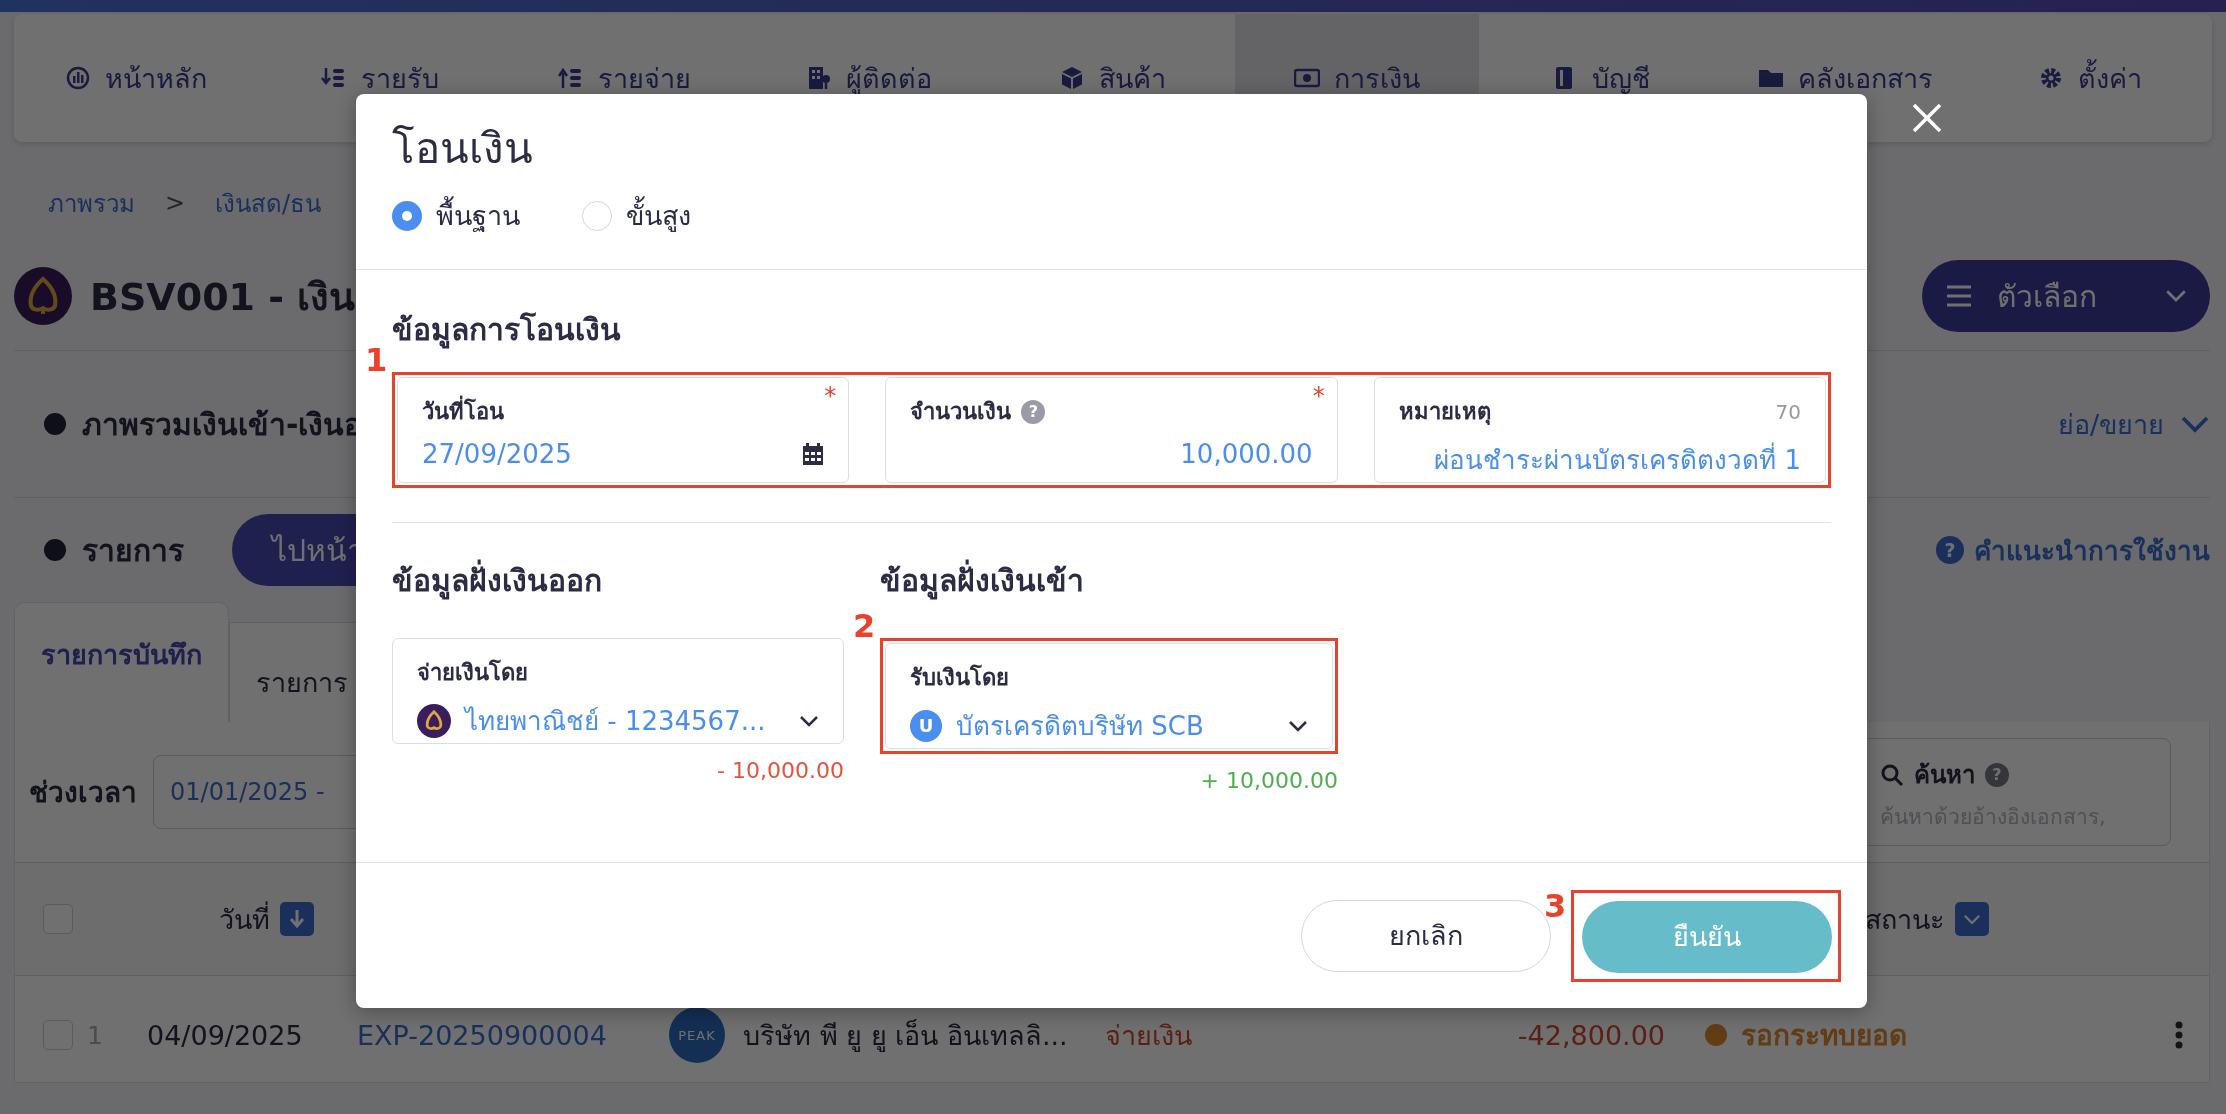 Image resolution: width=2226 pixels, height=1114 pixels. I want to click on field-label: รับเงินโดย, so click(959, 677).